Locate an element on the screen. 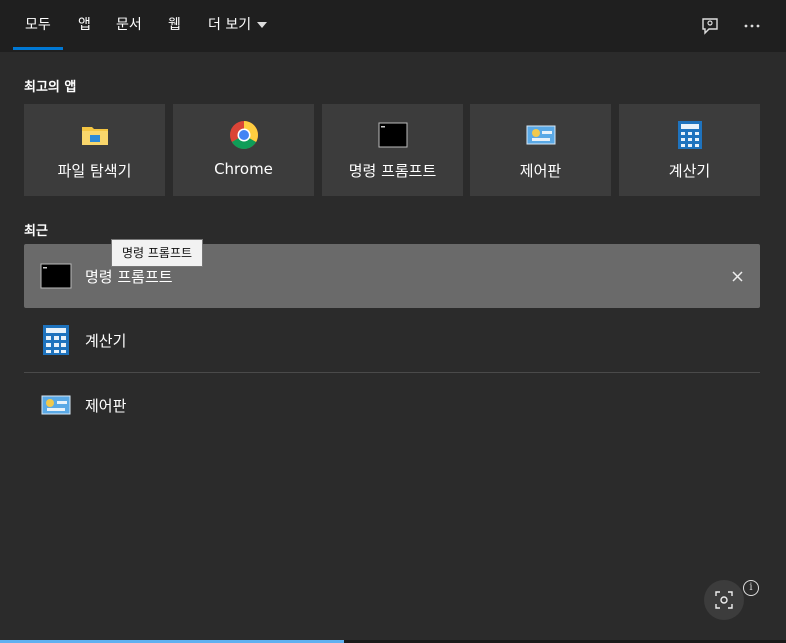 This screenshot has height=643, width=786. tab-more: 더 보기 is located at coordinates (238, 26).